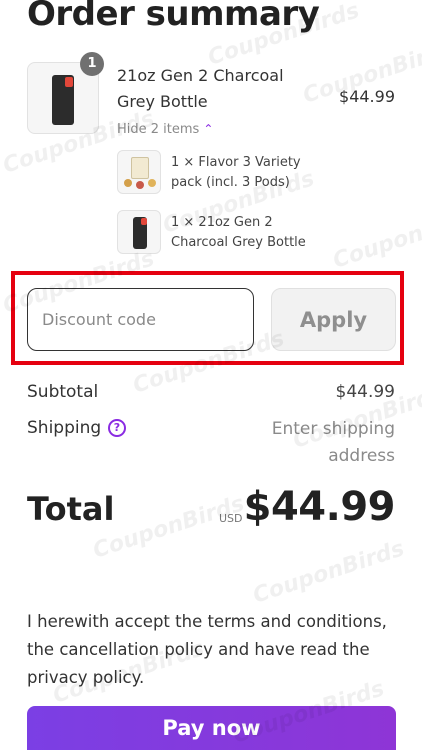 The height and width of the screenshot is (750, 422). I want to click on page-title: Order summary, so click(173, 17).